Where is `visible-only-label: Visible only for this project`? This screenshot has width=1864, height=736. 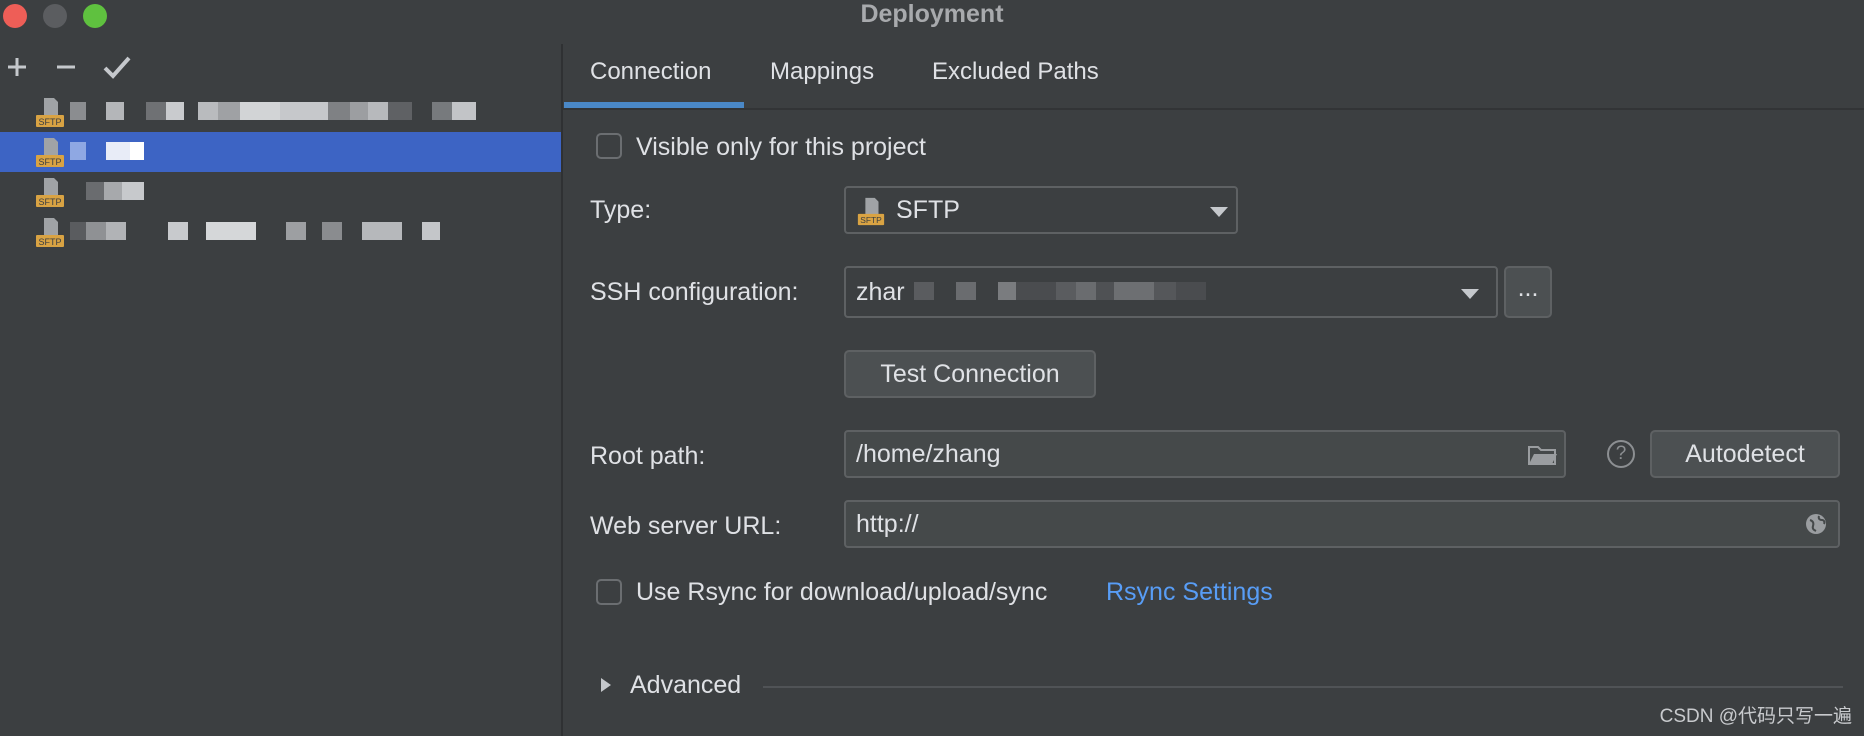 visible-only-label: Visible only for this project is located at coordinates (781, 147).